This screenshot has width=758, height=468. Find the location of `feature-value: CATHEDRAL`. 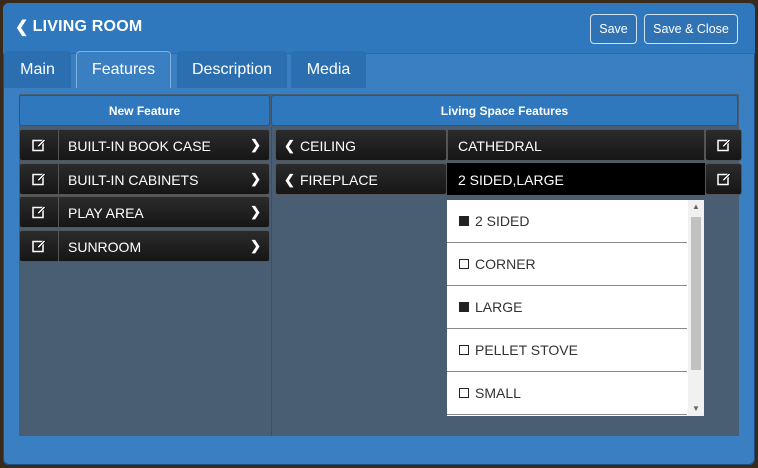

feature-value: CATHEDRAL is located at coordinates (500, 146).